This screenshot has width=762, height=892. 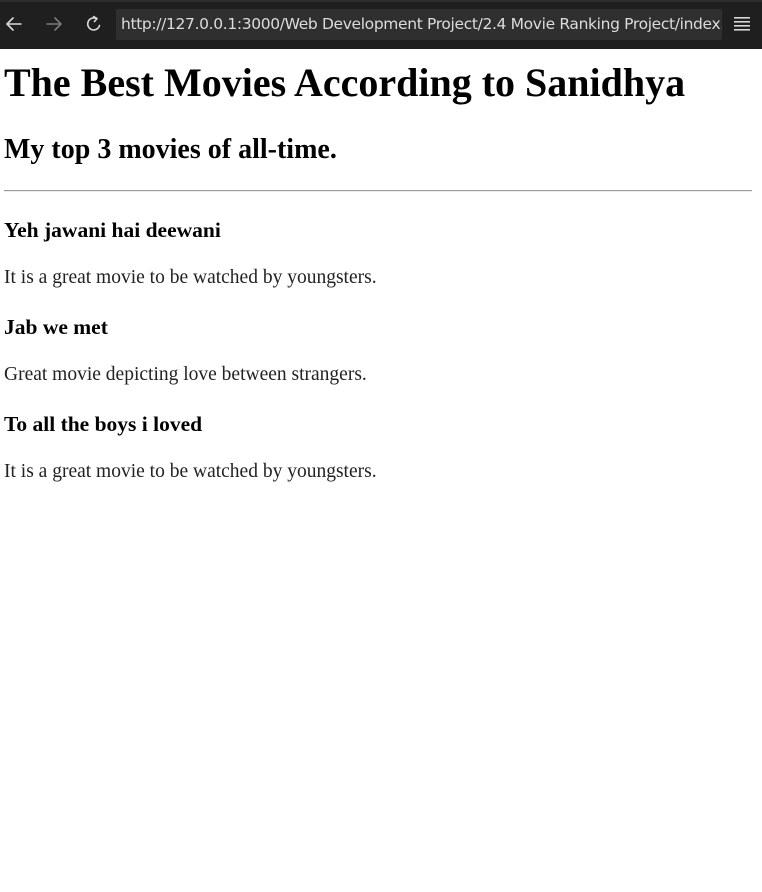 What do you see at coordinates (381, 1) in the screenshot?
I see `toolbar-top-border` at bounding box center [381, 1].